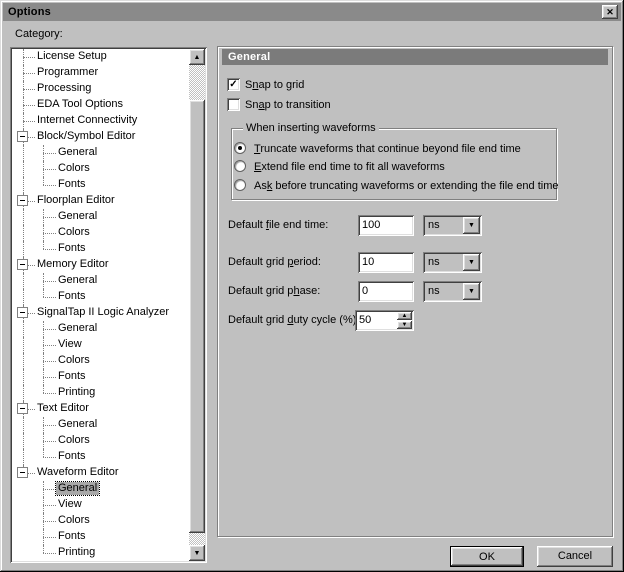 The image size is (624, 572). I want to click on snap-to-transition-checkbox, so click(233, 104).